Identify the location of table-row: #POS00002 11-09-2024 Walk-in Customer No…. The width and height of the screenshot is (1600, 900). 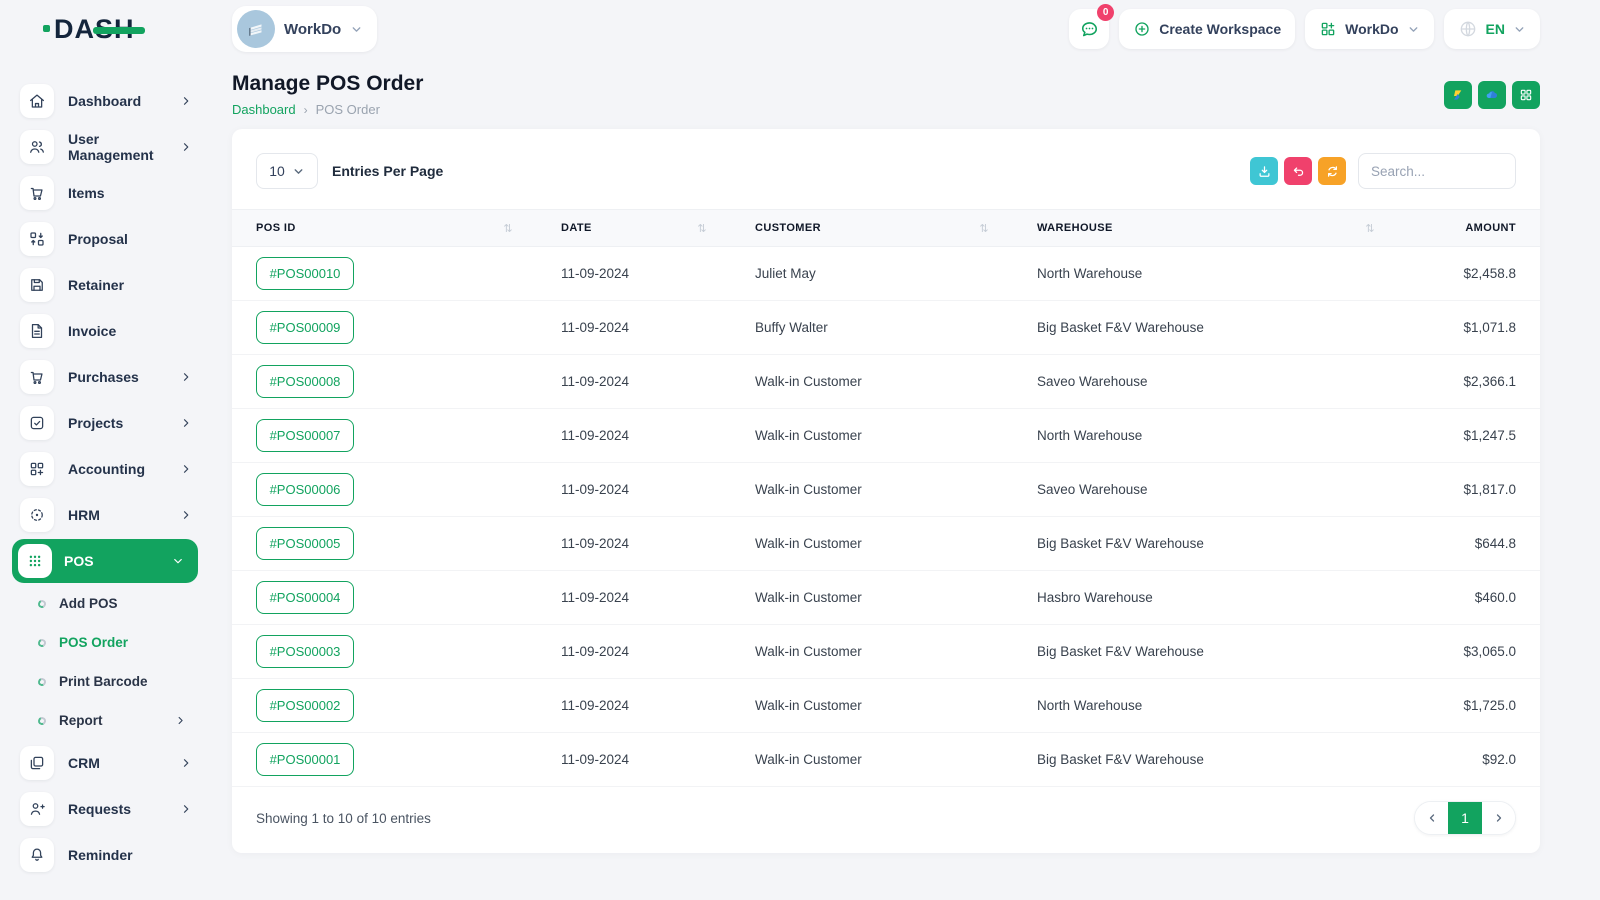
(886, 705).